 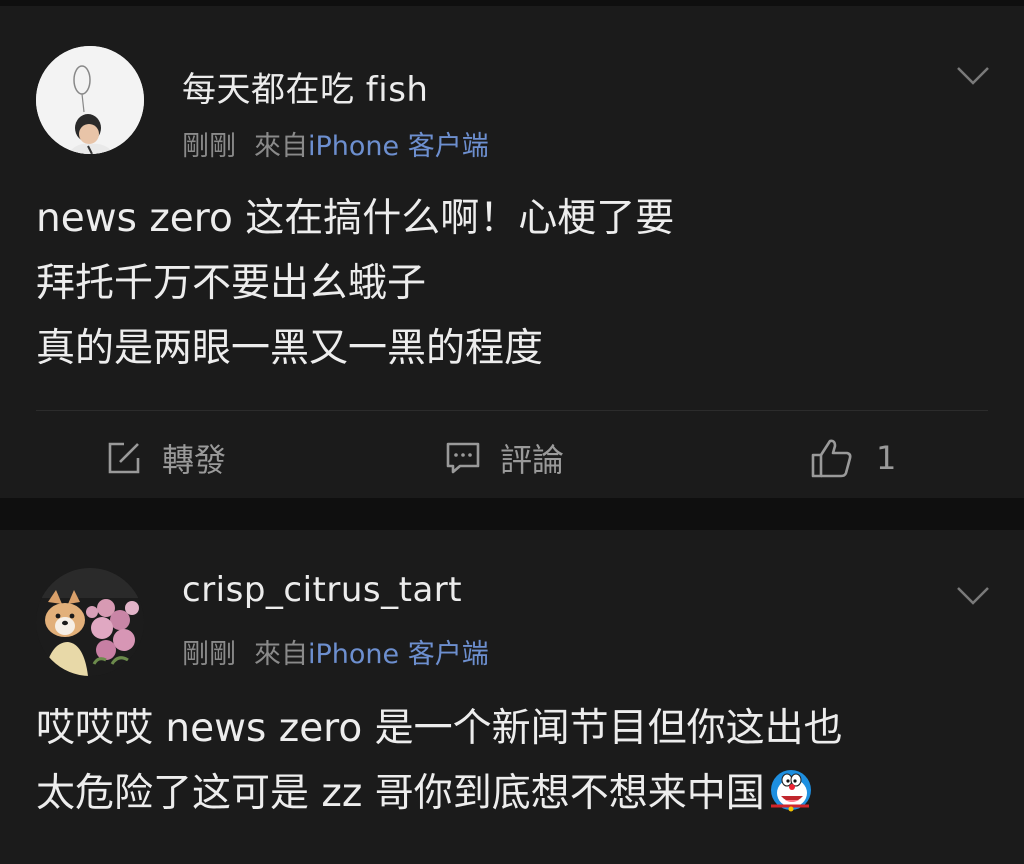 I want to click on doraemon-emoji, so click(x=790, y=791).